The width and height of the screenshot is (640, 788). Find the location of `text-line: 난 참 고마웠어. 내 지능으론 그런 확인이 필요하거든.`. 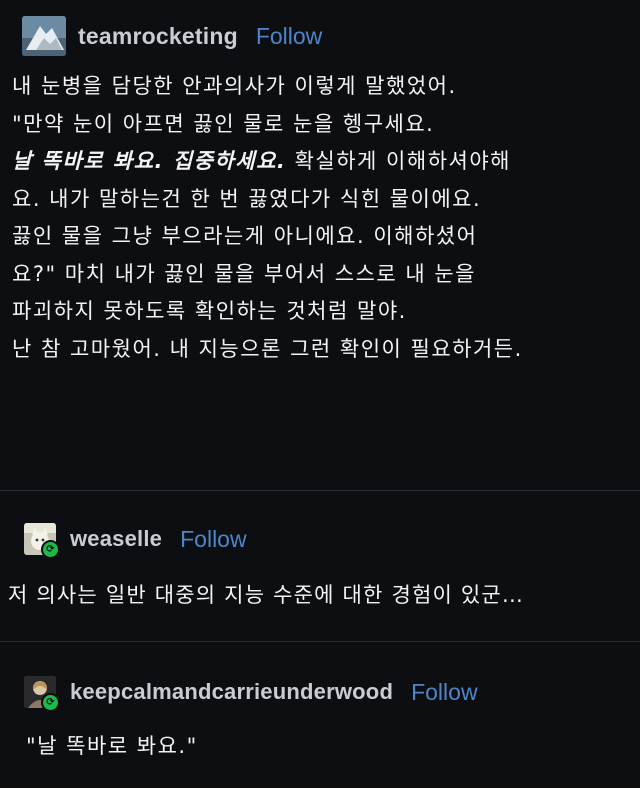

text-line: 난 참 고마웠어. 내 지능으론 그런 확인이 필요하거든. is located at coordinates (267, 348).